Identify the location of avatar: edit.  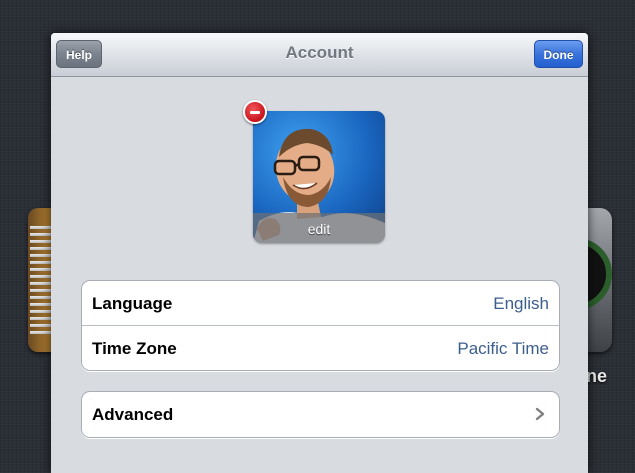
(319, 177).